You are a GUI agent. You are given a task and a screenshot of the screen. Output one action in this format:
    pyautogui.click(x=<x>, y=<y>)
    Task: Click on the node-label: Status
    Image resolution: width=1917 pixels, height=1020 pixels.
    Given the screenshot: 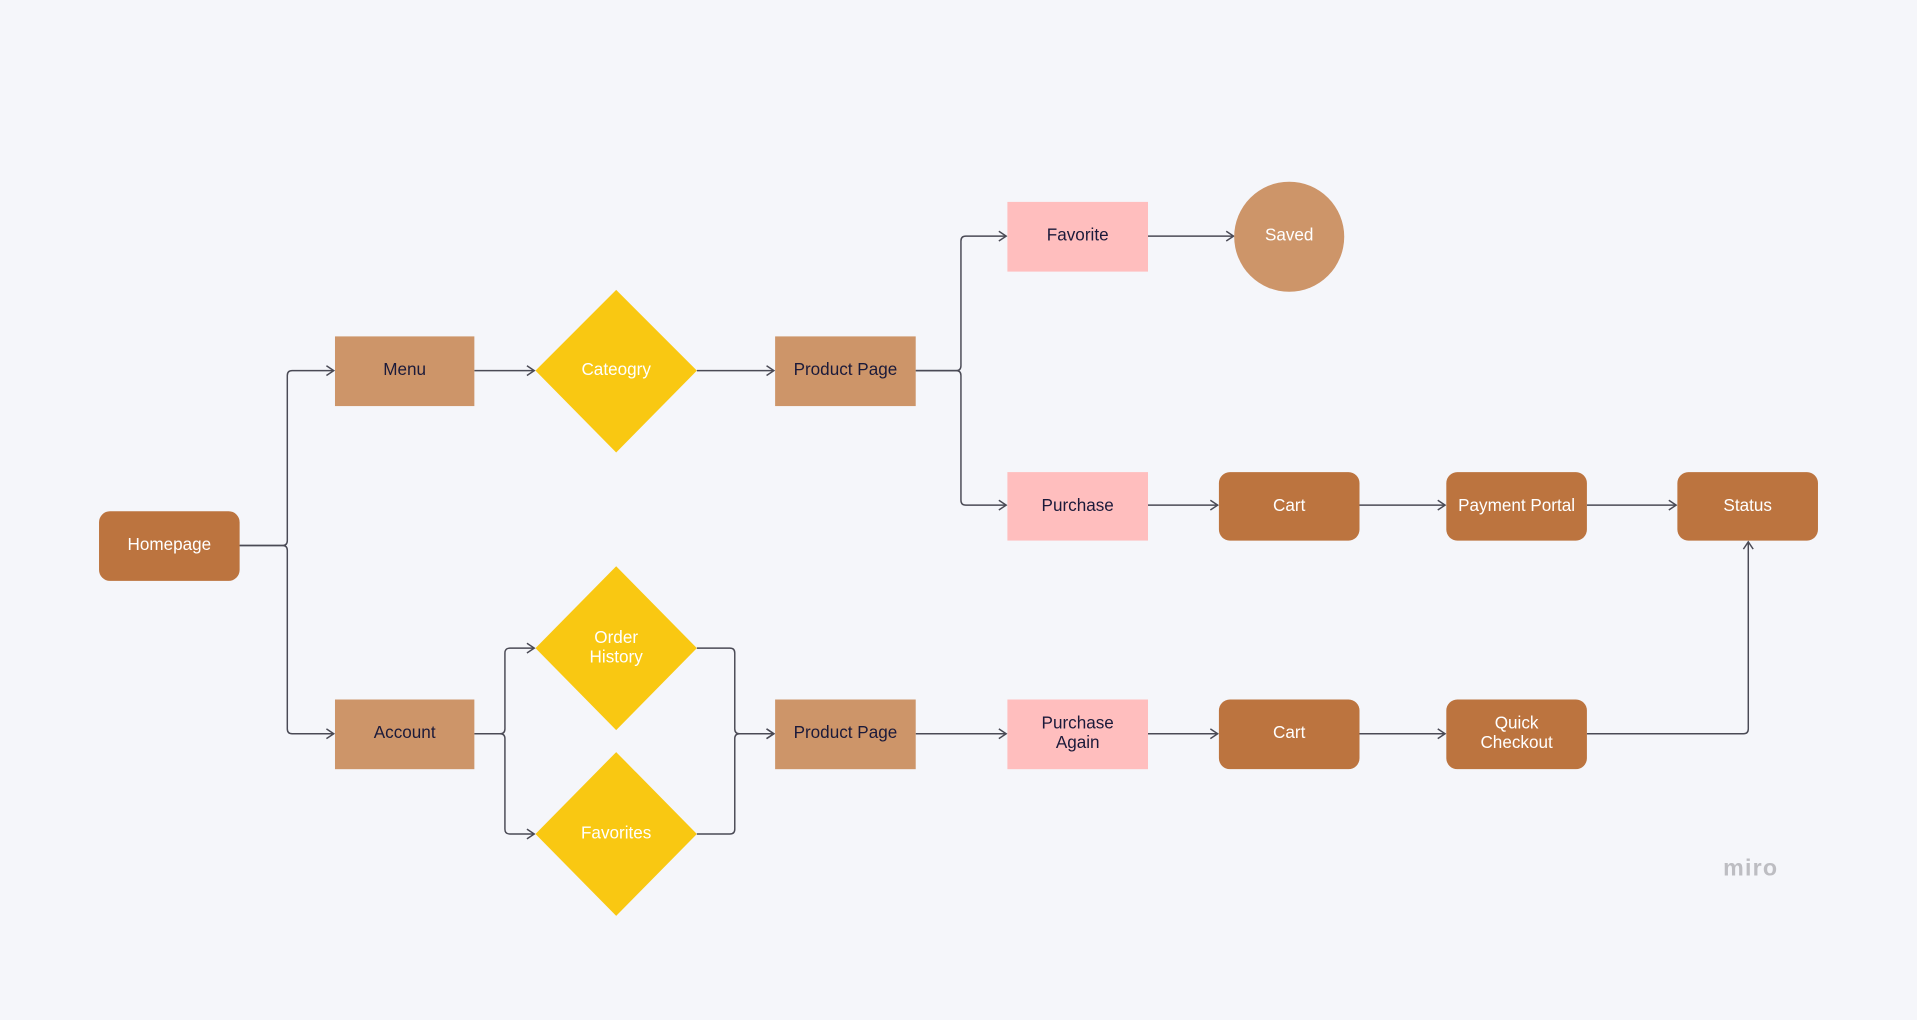 What is the action you would take?
    pyautogui.click(x=1747, y=505)
    